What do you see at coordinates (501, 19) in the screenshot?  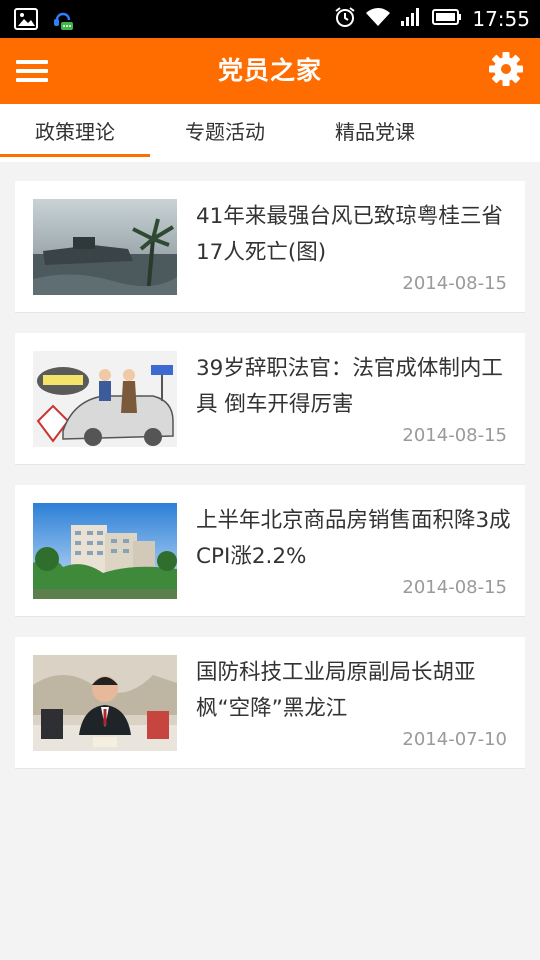 I see `status-time: 17:55` at bounding box center [501, 19].